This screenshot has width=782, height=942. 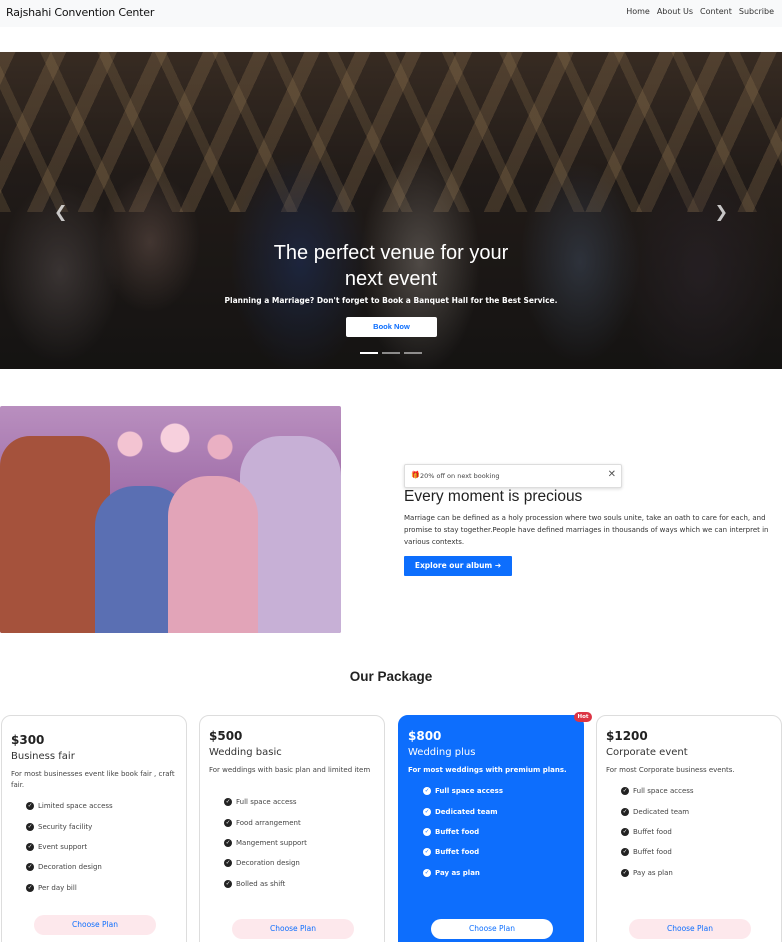 I want to click on hero-title-line-1: The perfect venue for your, so click(x=391, y=253).